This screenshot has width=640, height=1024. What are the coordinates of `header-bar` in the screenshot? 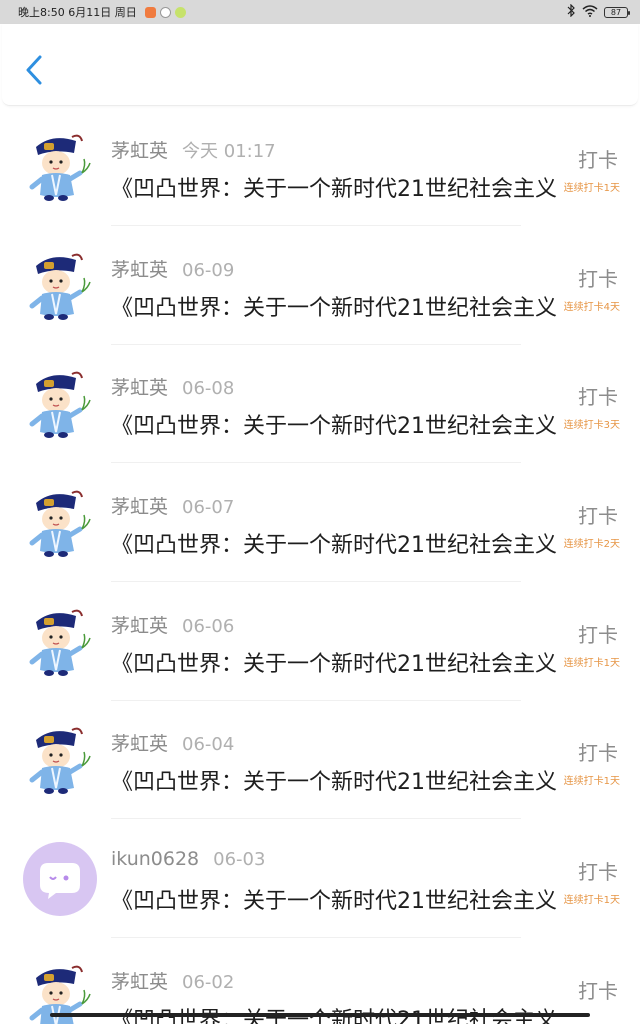 It's located at (320, 65).